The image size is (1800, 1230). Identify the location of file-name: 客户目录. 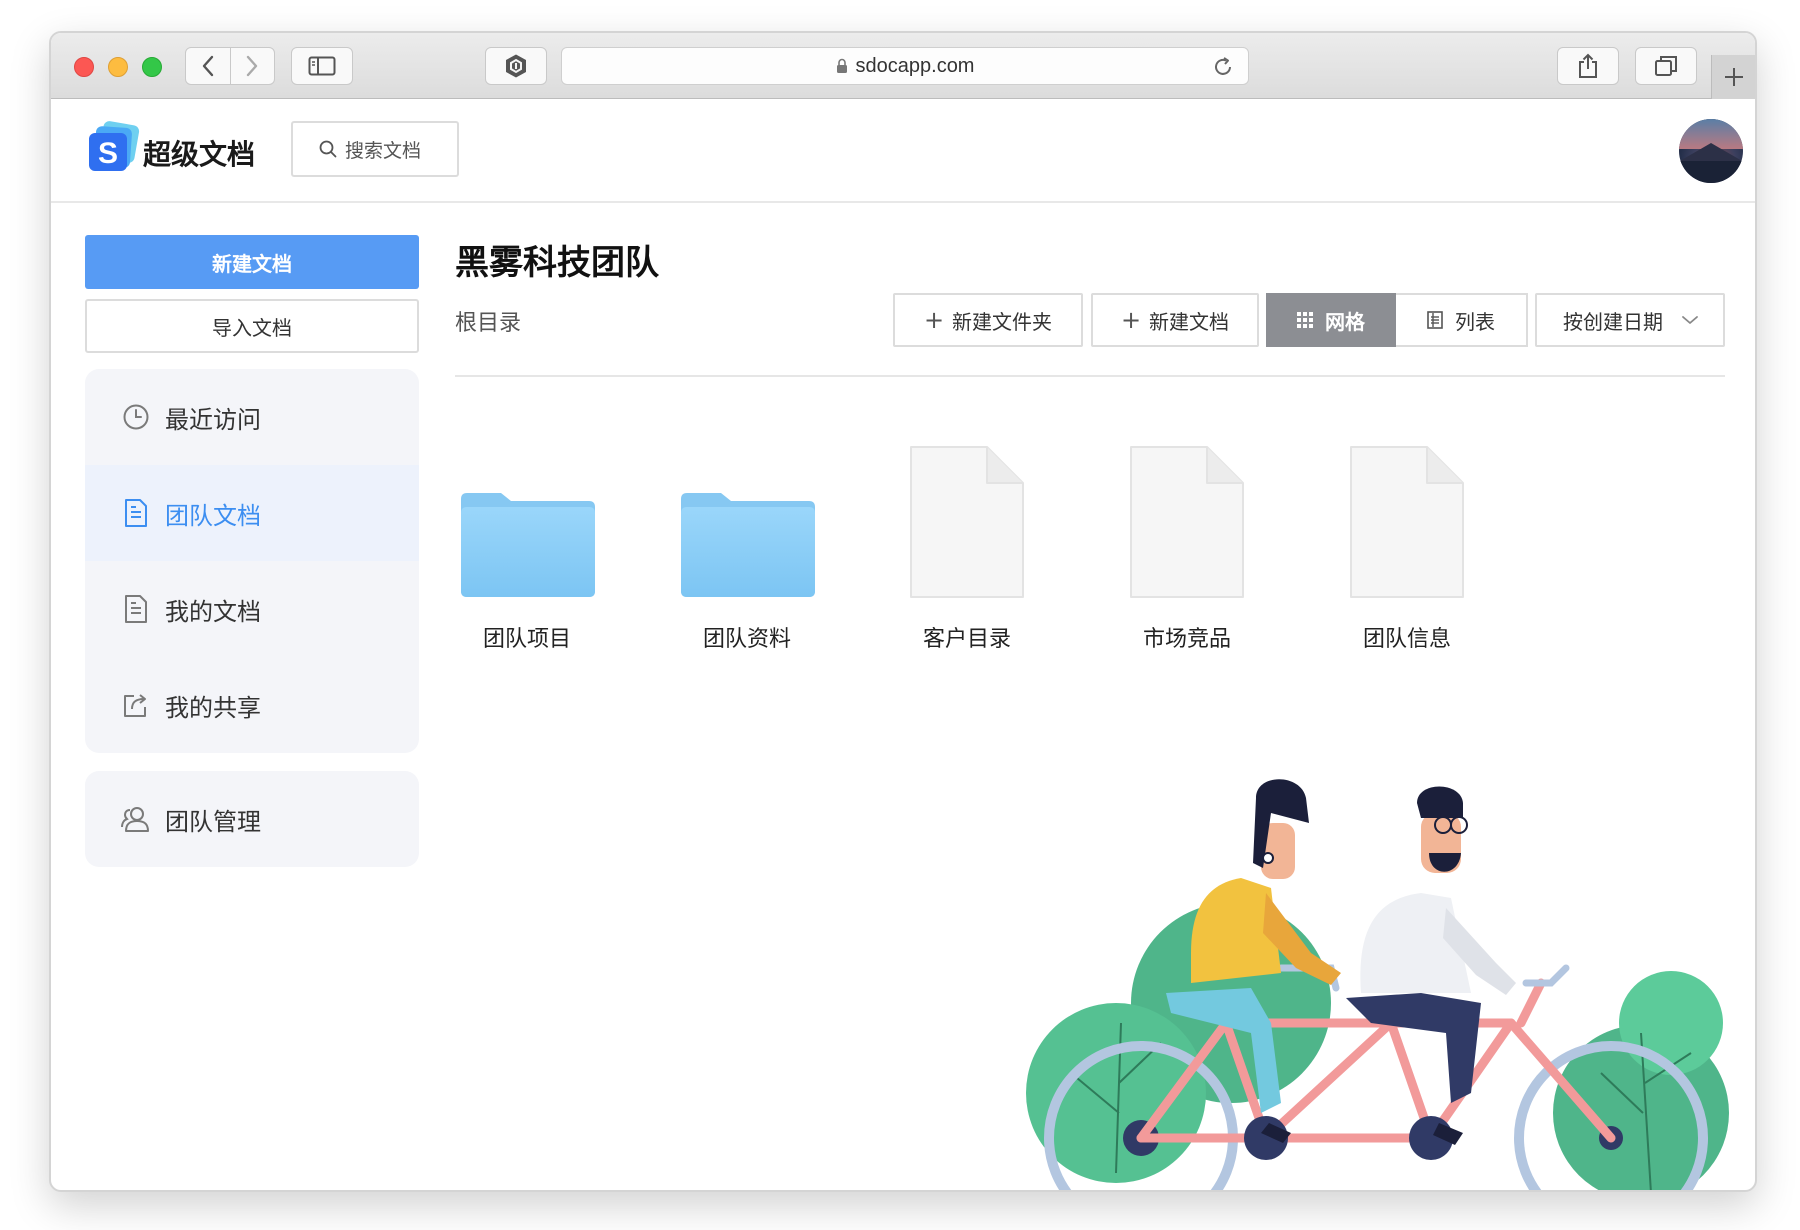
(966, 639).